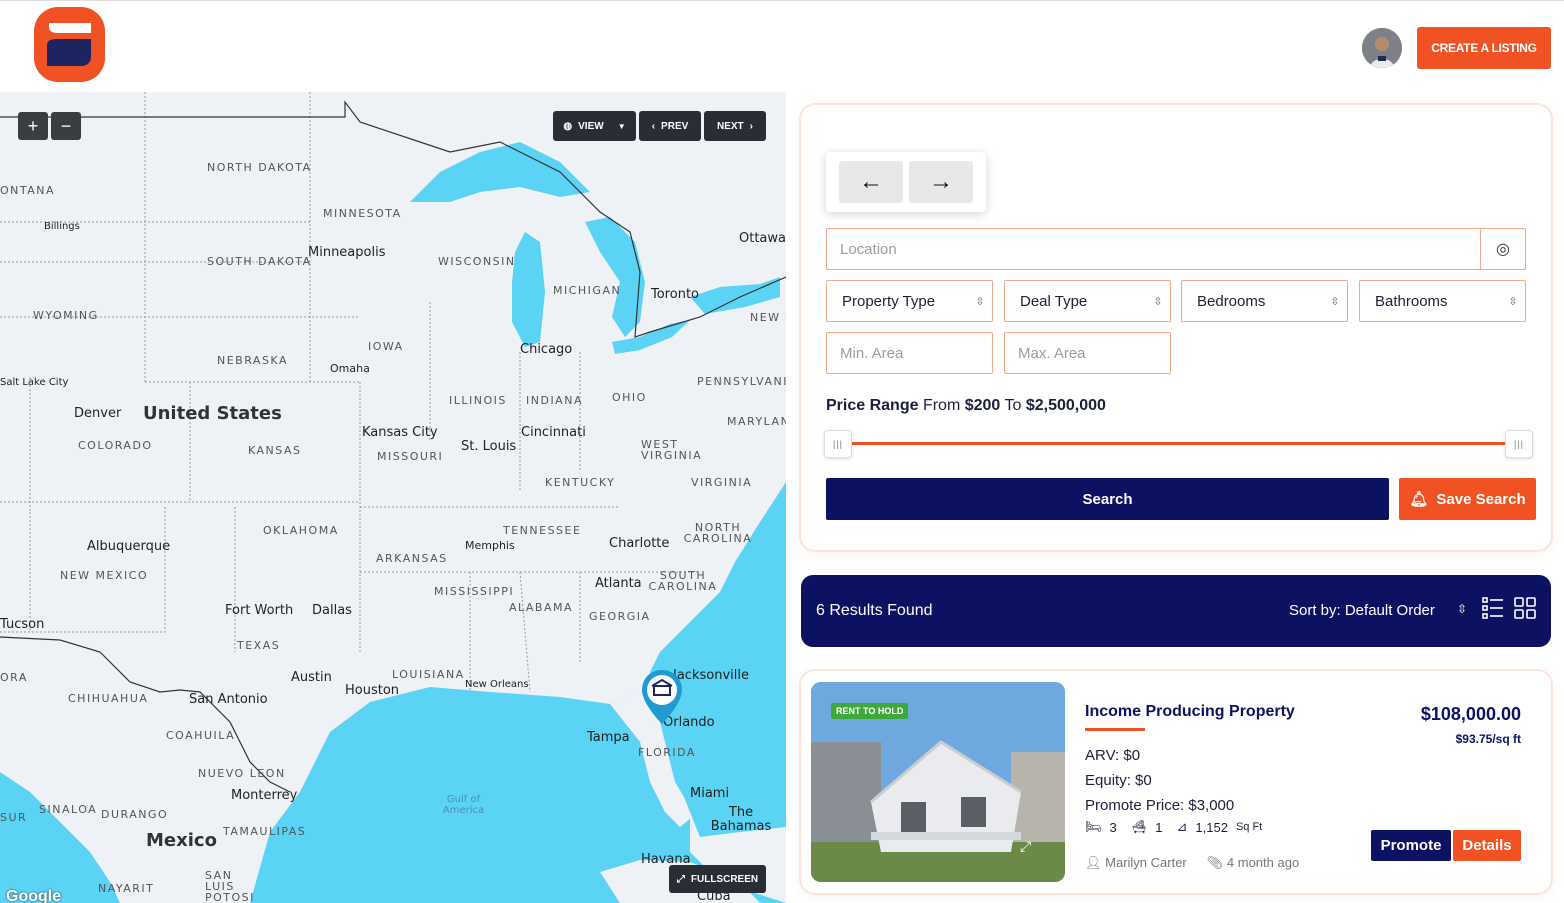  What do you see at coordinates (1493, 608) in the screenshot?
I see `list-view-icon` at bounding box center [1493, 608].